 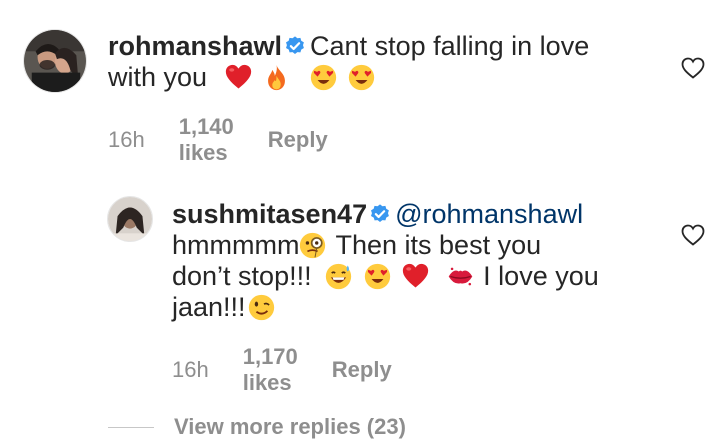 What do you see at coordinates (541, 276) in the screenshot?
I see `comment-text-d: I love you` at bounding box center [541, 276].